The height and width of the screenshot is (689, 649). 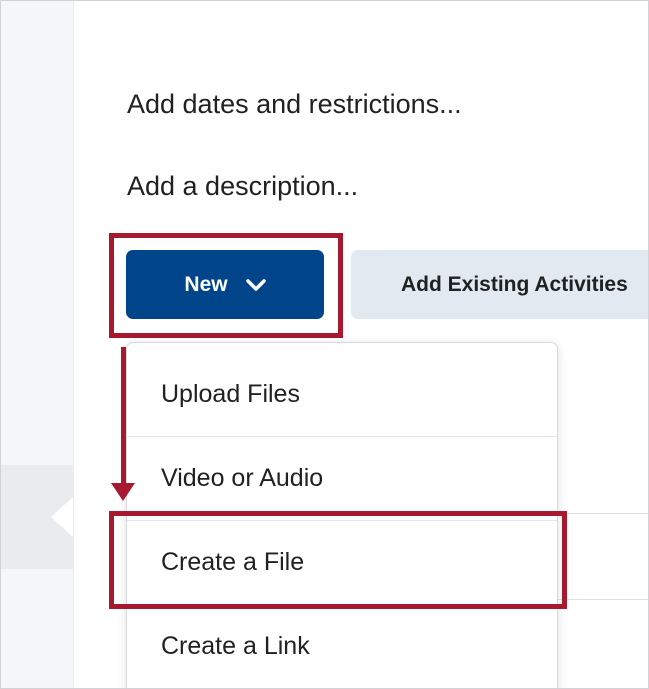 I want to click on menu-item-label: Upload Files, so click(x=230, y=393).